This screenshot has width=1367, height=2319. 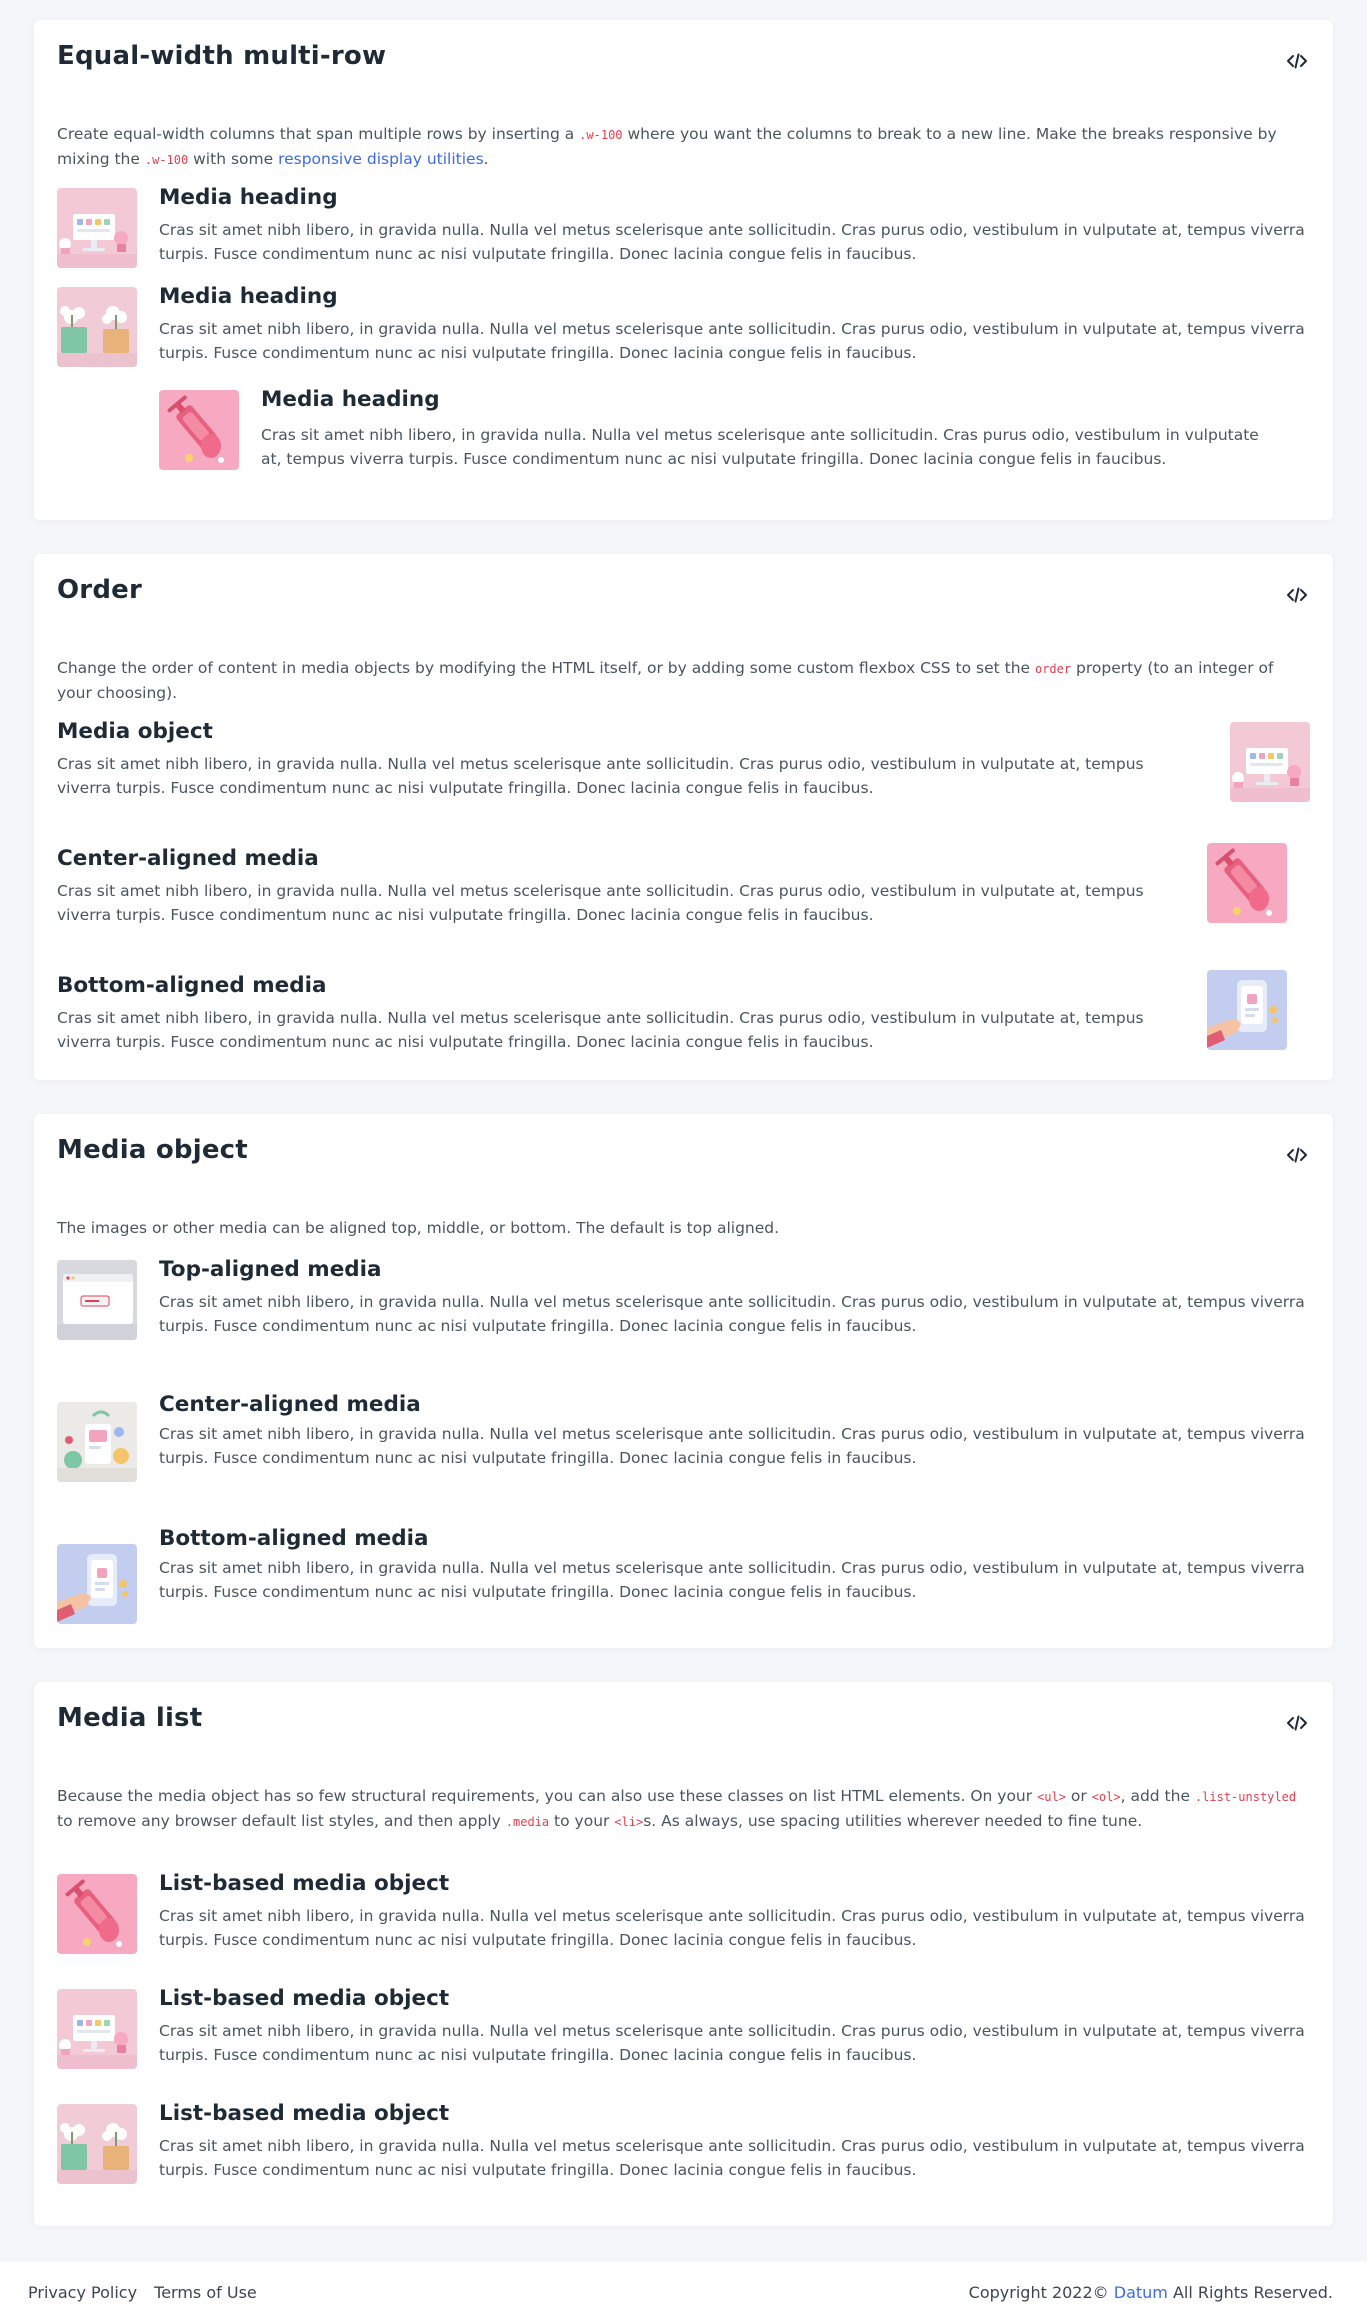 What do you see at coordinates (130, 1718) in the screenshot?
I see `card-title: Media list` at bounding box center [130, 1718].